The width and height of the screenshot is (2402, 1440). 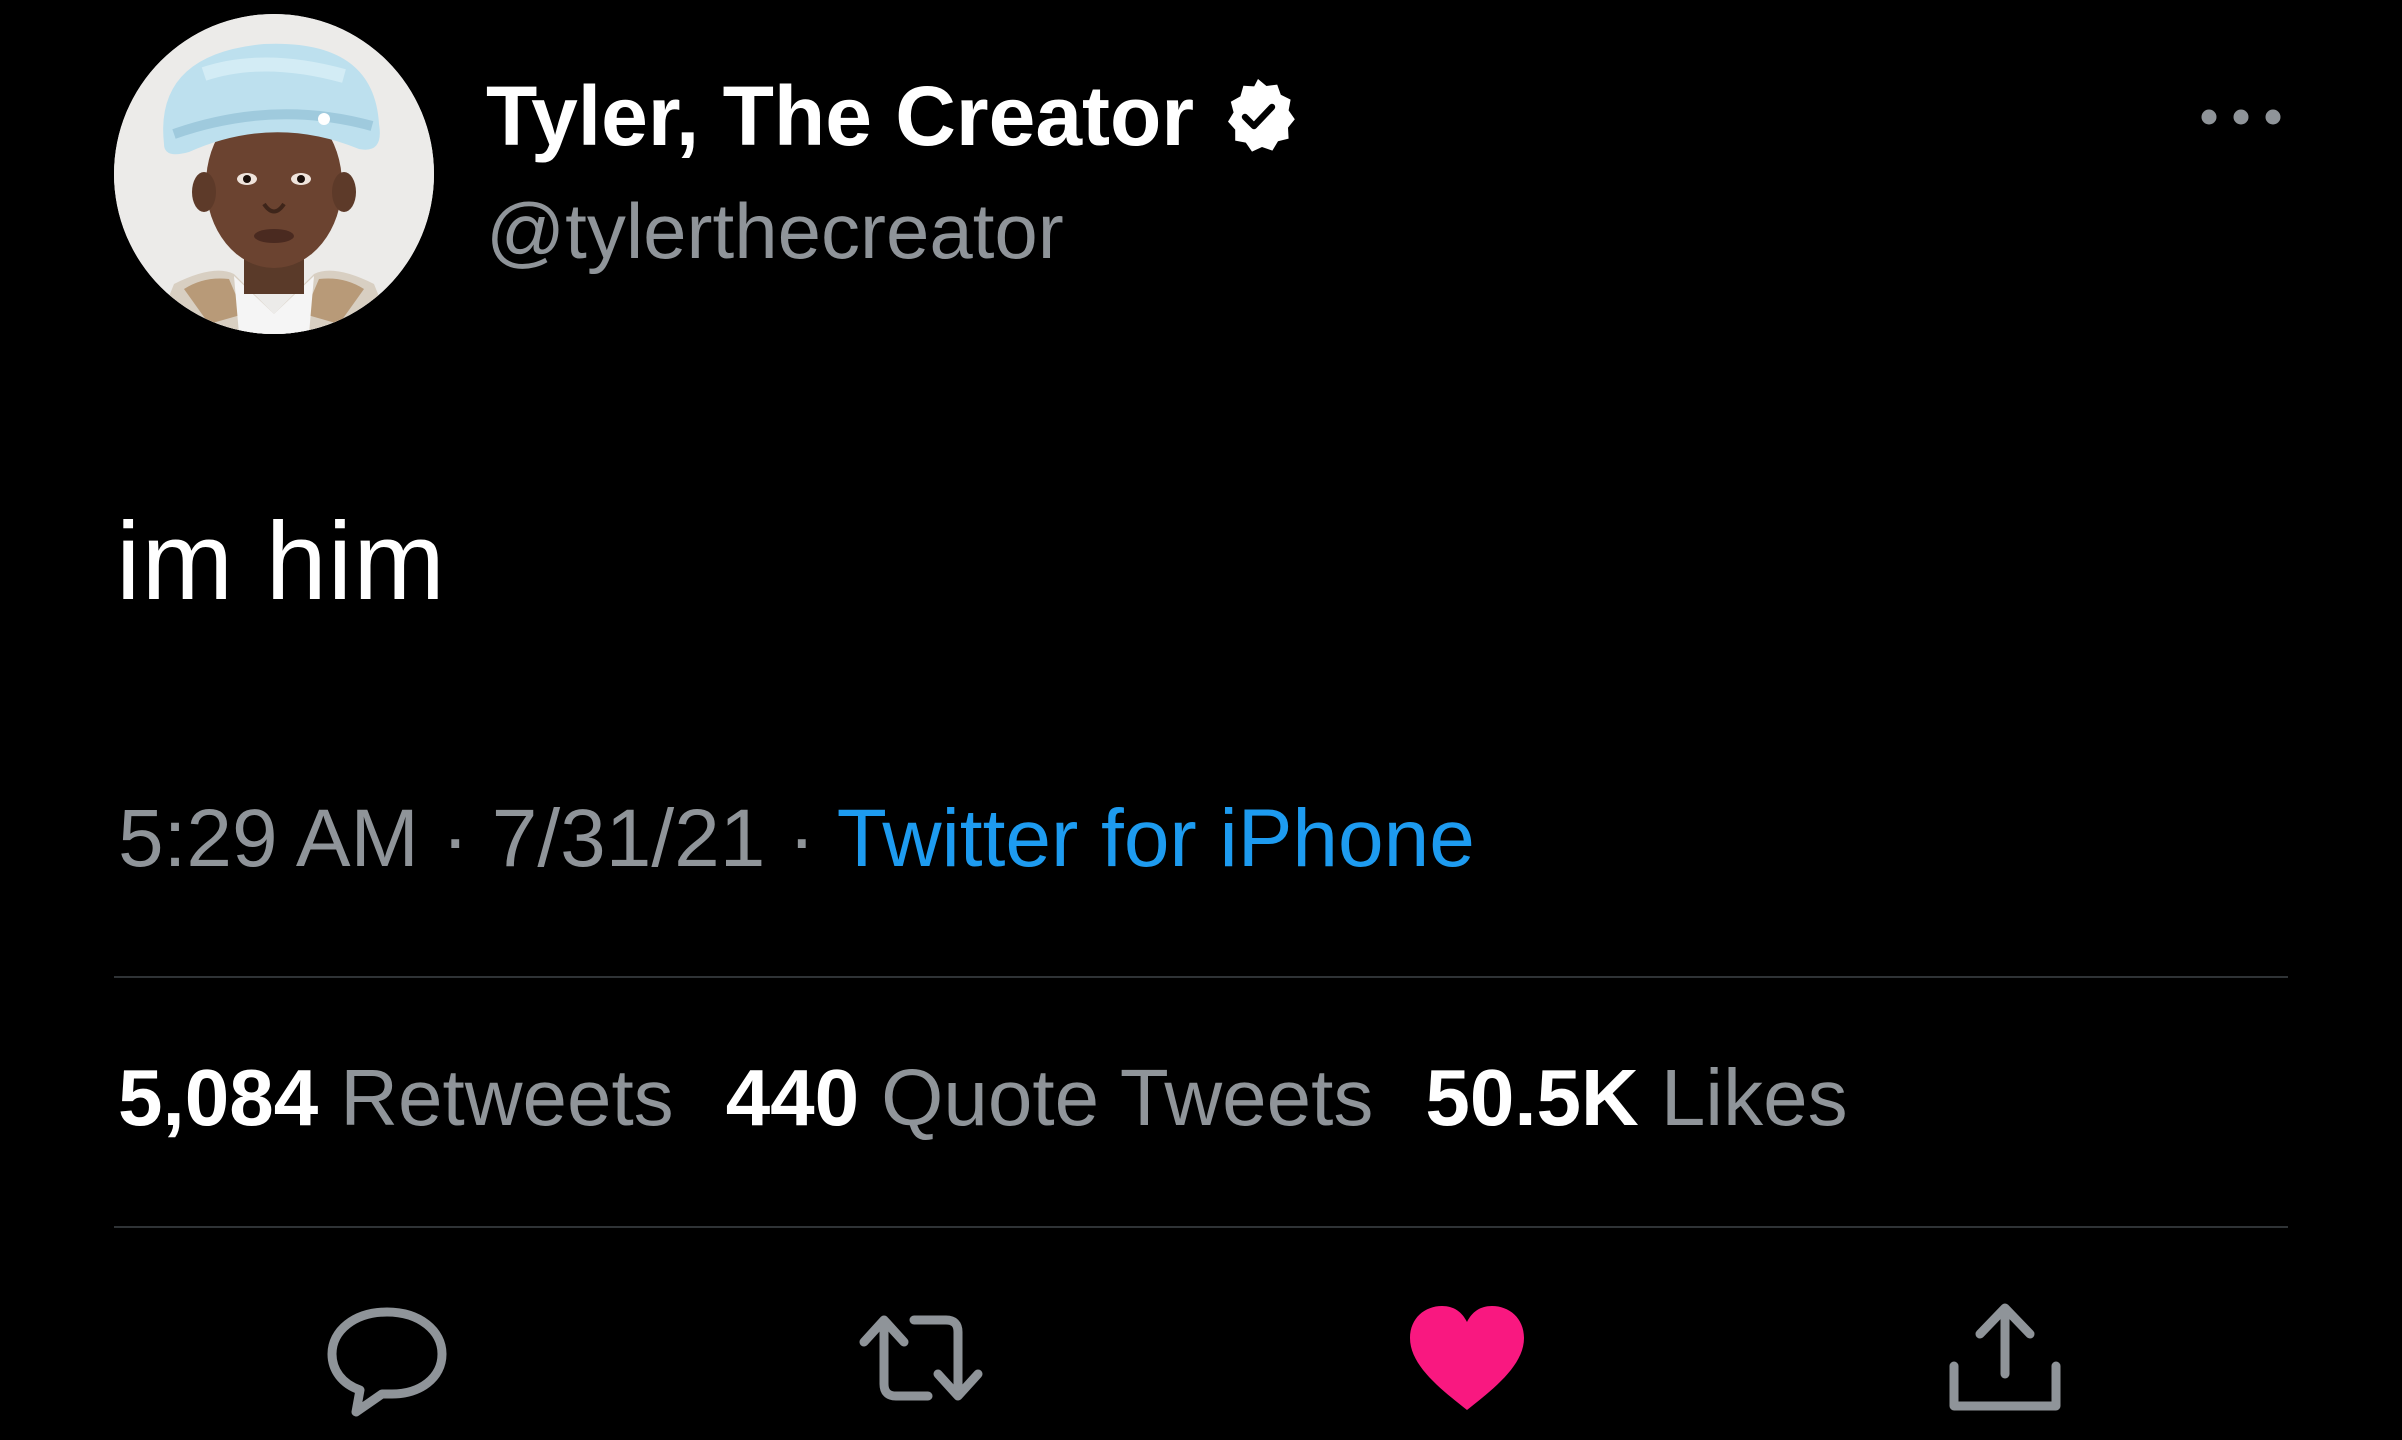 What do you see at coordinates (268, 838) in the screenshot?
I see `tweet-time: 5:29 AM` at bounding box center [268, 838].